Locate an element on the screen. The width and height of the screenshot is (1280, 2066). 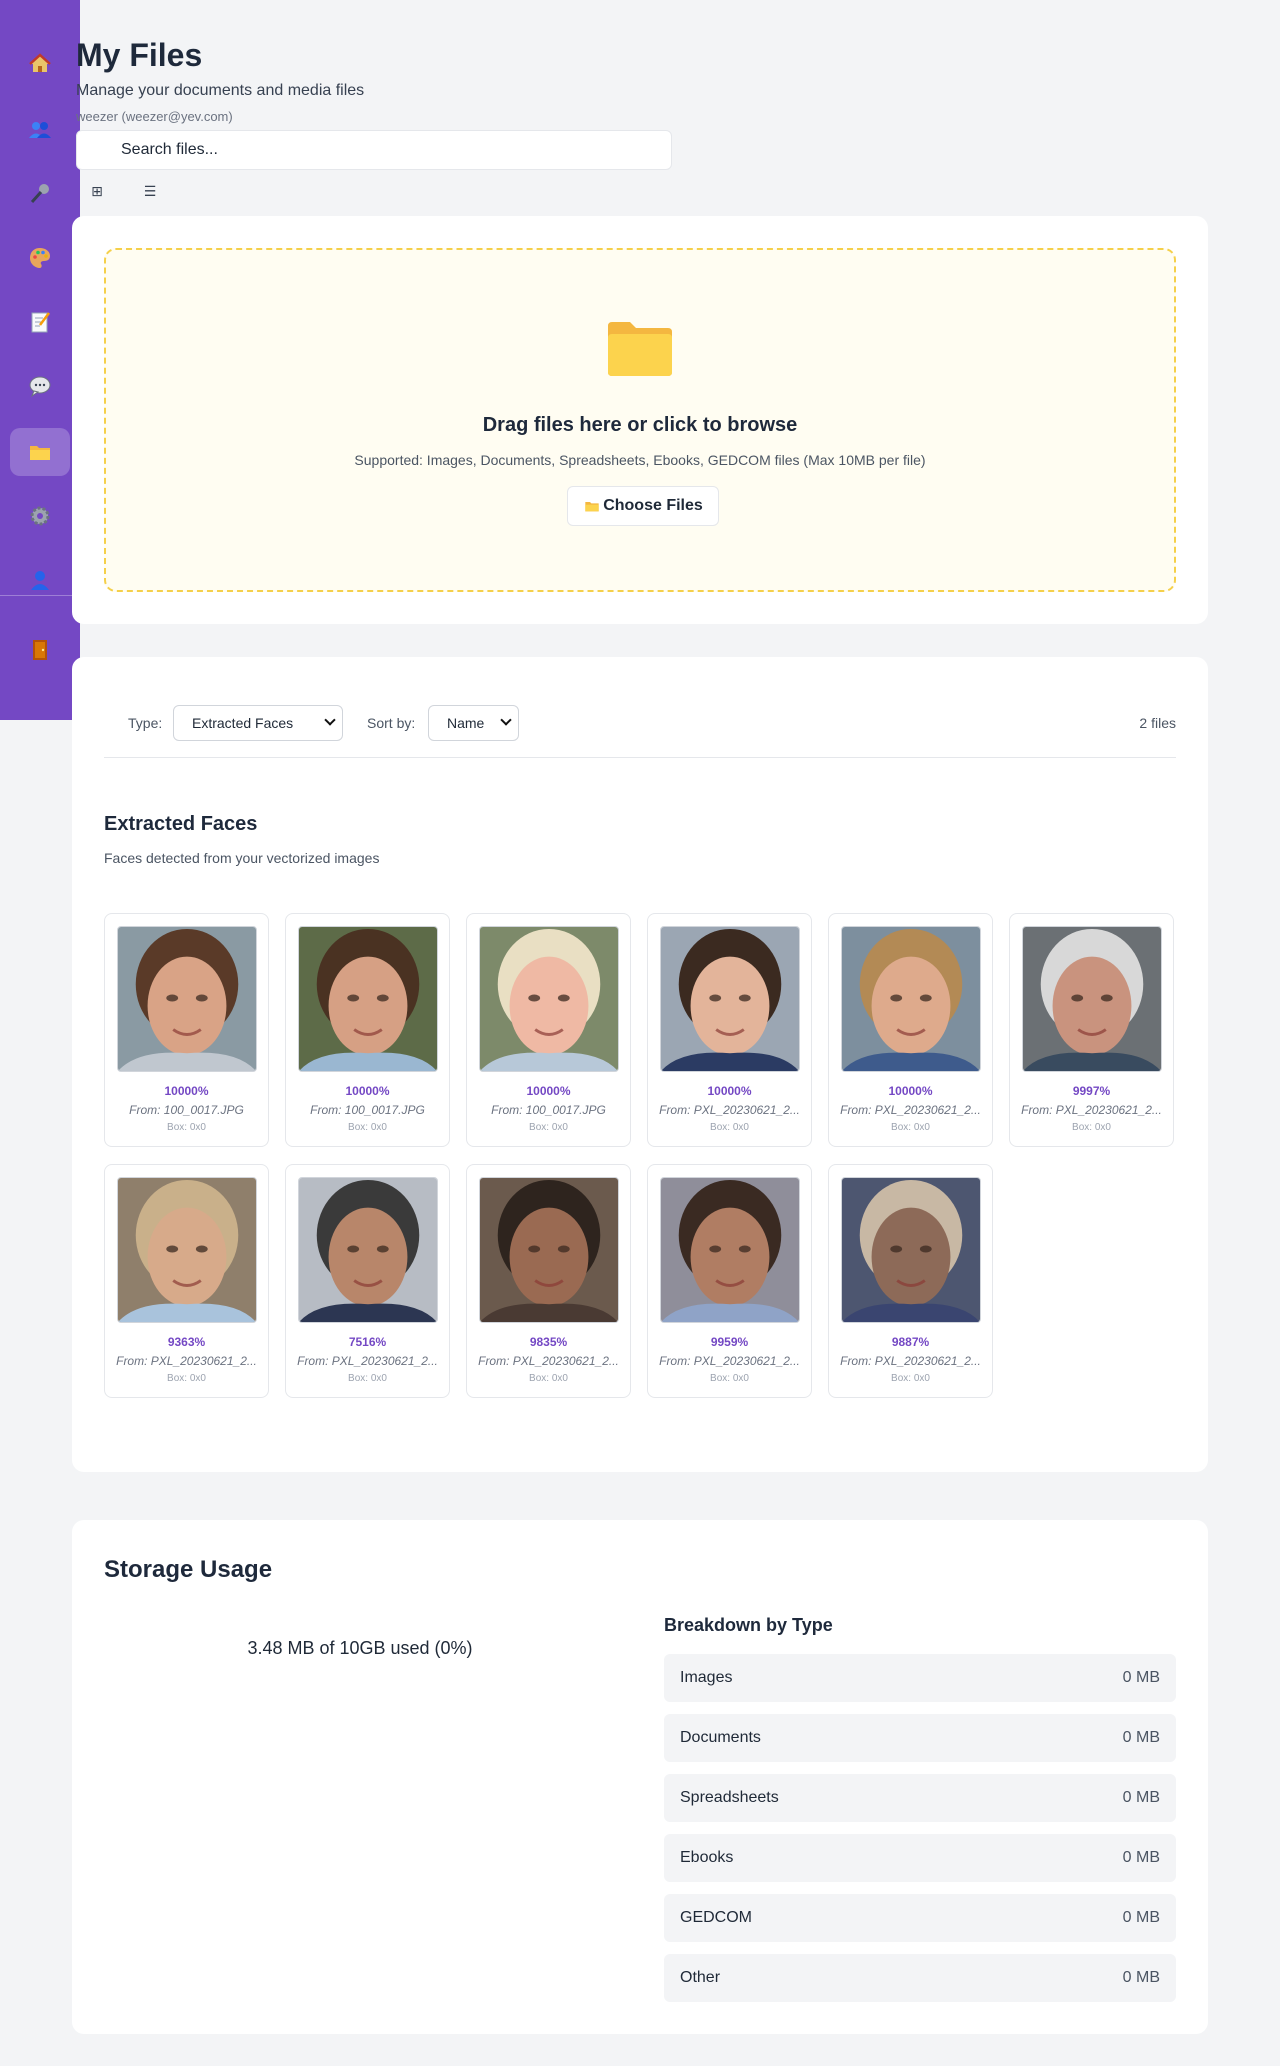
type-filter-select: Extracted Faces is located at coordinates (258, 723).